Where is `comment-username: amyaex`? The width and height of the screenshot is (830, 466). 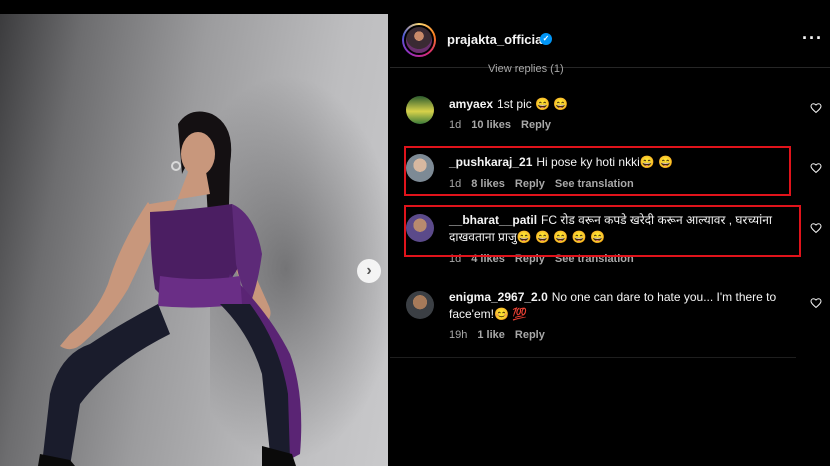
comment-username: amyaex is located at coordinates (471, 104).